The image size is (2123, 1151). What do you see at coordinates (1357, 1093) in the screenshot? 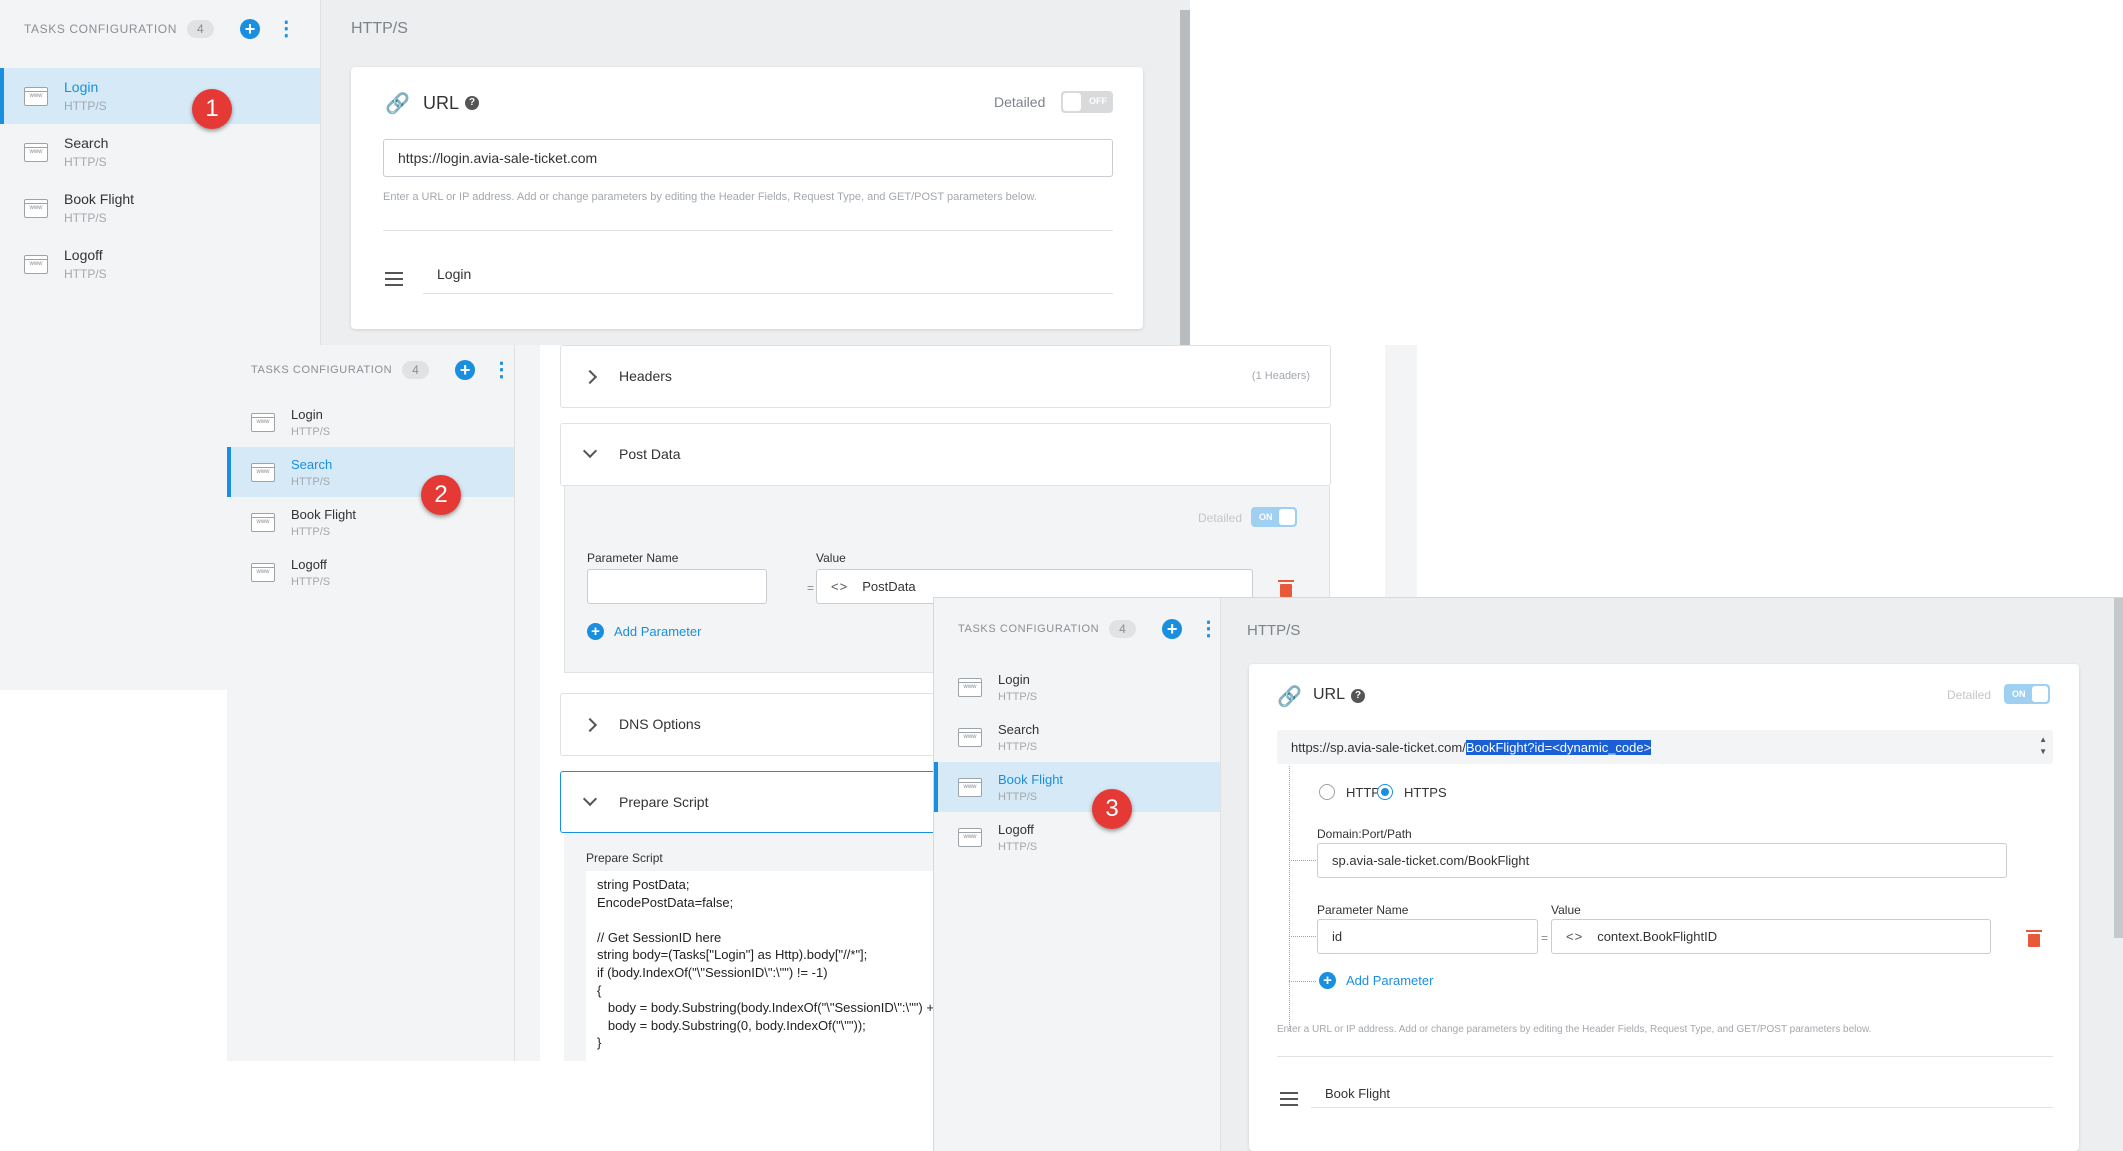
I see `description-field: Book Flight` at bounding box center [1357, 1093].